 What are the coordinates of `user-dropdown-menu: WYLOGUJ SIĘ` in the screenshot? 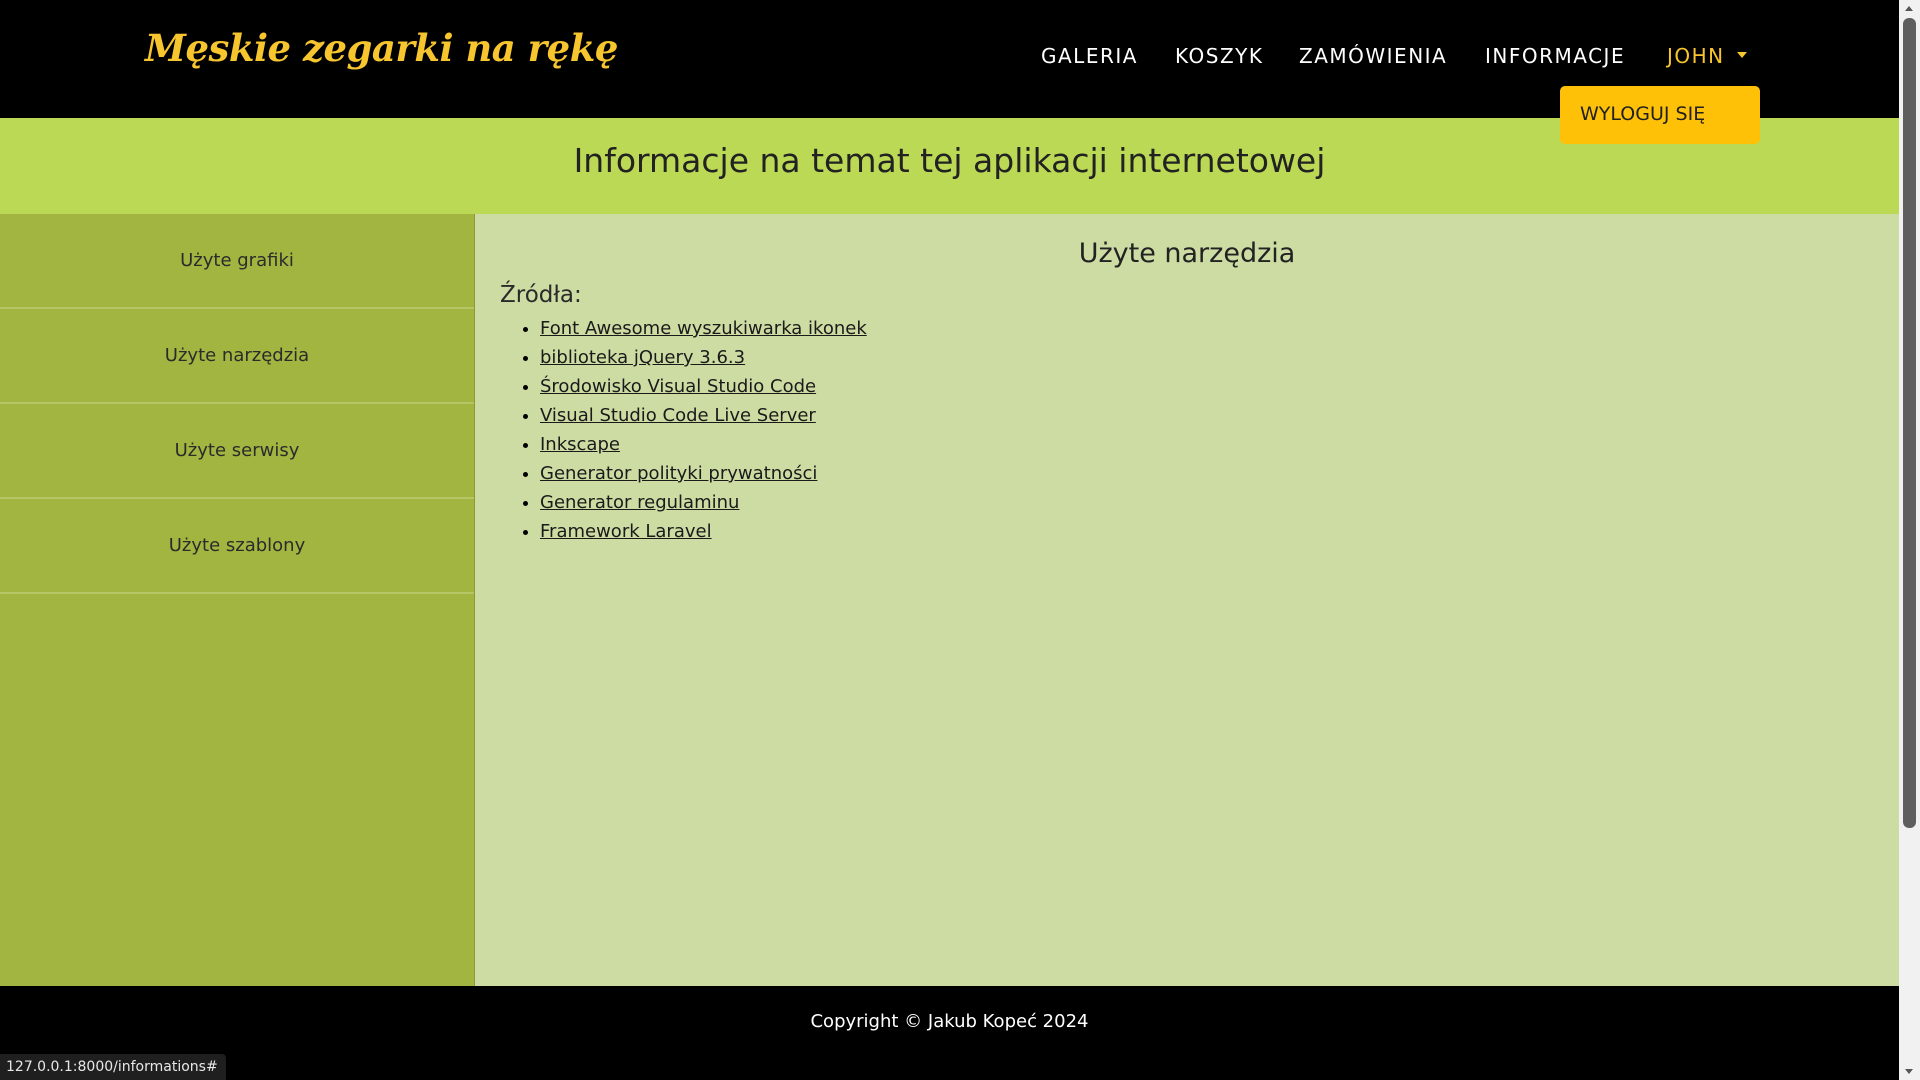 It's located at (1660, 115).